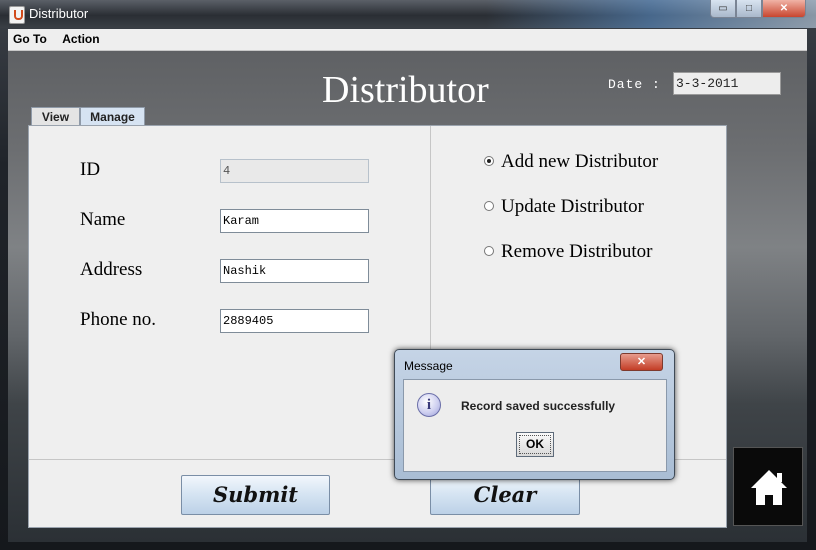 This screenshot has width=816, height=550. What do you see at coordinates (30, 37) in the screenshot?
I see `menu-go-to: Go To` at bounding box center [30, 37].